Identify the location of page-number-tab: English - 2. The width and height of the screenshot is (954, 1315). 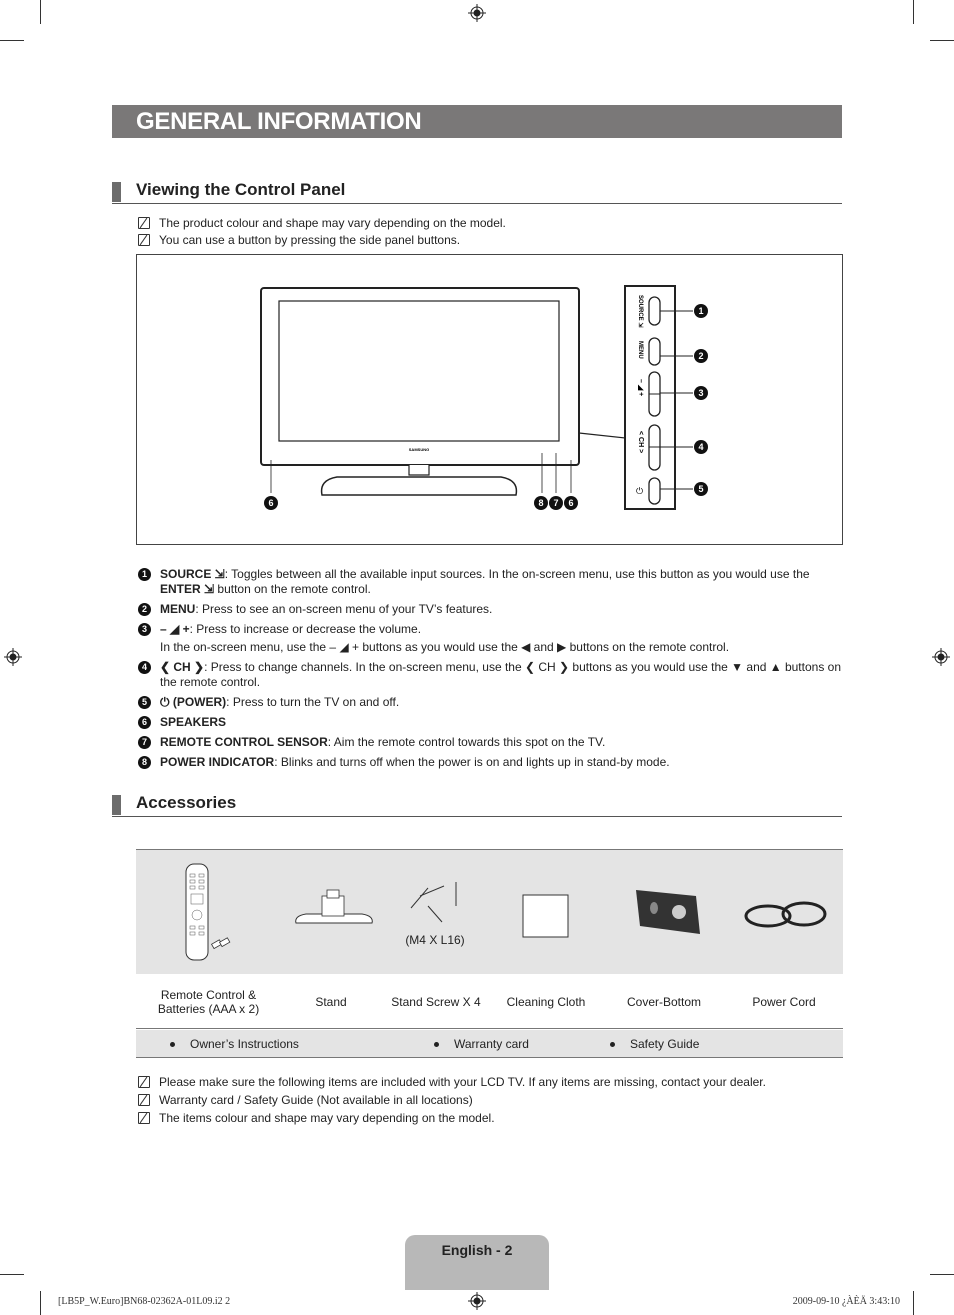
(477, 1262).